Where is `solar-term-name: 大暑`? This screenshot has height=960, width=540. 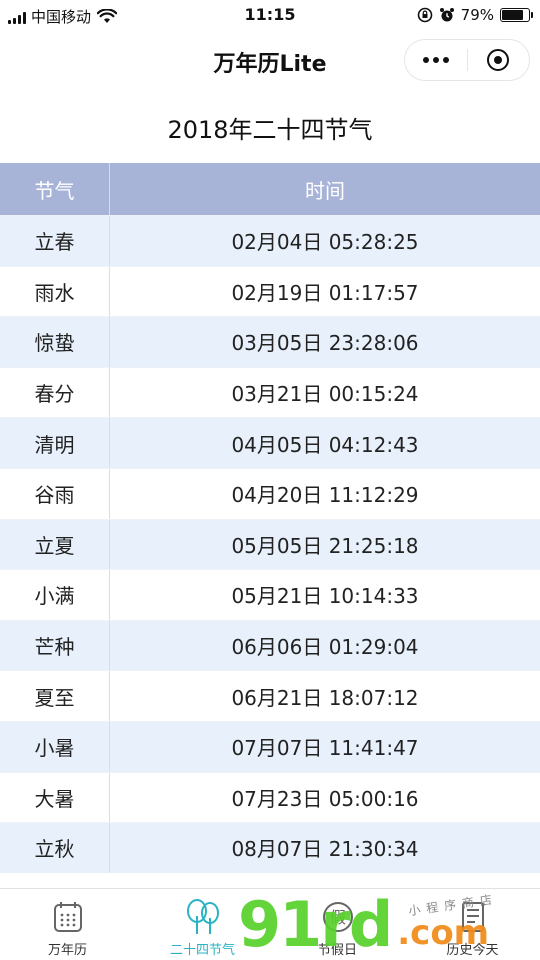 solar-term-name: 大暑 is located at coordinates (55, 797).